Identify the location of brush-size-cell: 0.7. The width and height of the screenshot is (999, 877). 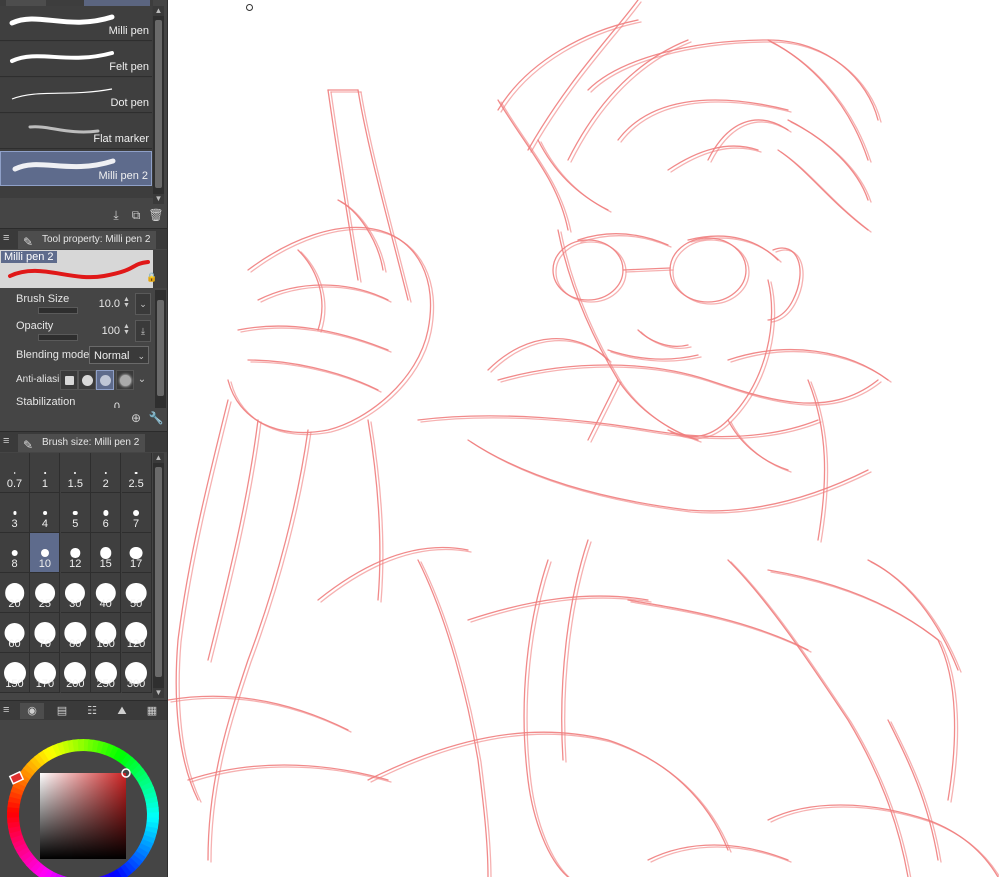
(15, 473).